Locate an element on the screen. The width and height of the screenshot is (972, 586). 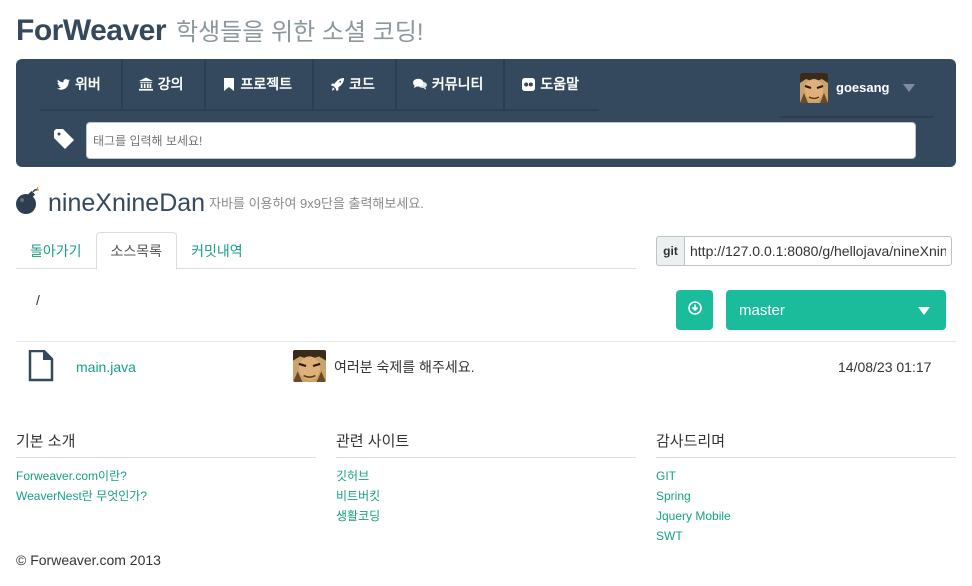
tag-input is located at coordinates (501, 140).